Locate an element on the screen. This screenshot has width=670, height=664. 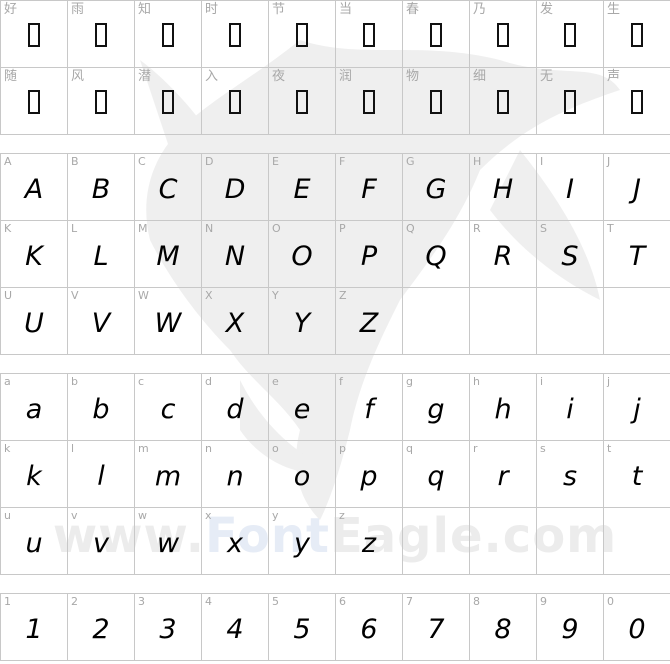
glyph-label: 0 is located at coordinates (610, 601).